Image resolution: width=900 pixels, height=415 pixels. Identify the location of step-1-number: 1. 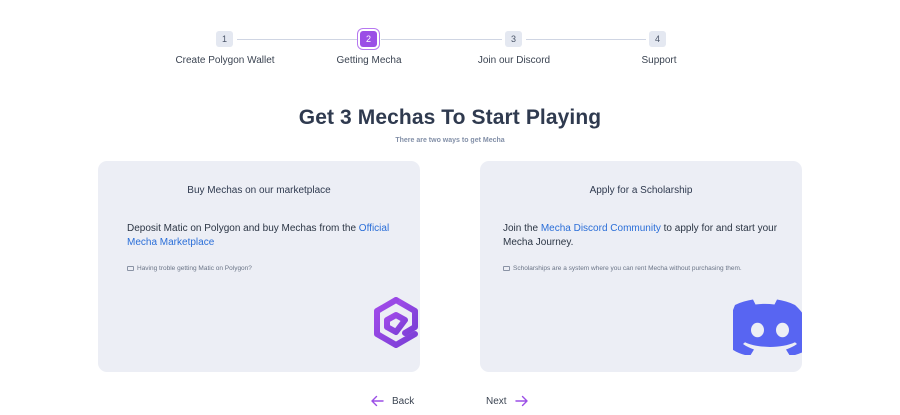
(224, 39).